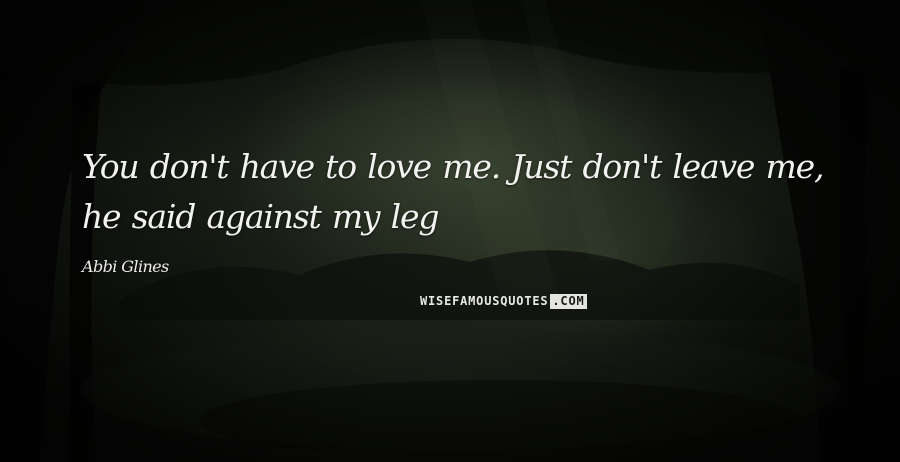 The width and height of the screenshot is (900, 462). Describe the element at coordinates (125, 266) in the screenshot. I see `quote-author: Abbi Glines` at that location.